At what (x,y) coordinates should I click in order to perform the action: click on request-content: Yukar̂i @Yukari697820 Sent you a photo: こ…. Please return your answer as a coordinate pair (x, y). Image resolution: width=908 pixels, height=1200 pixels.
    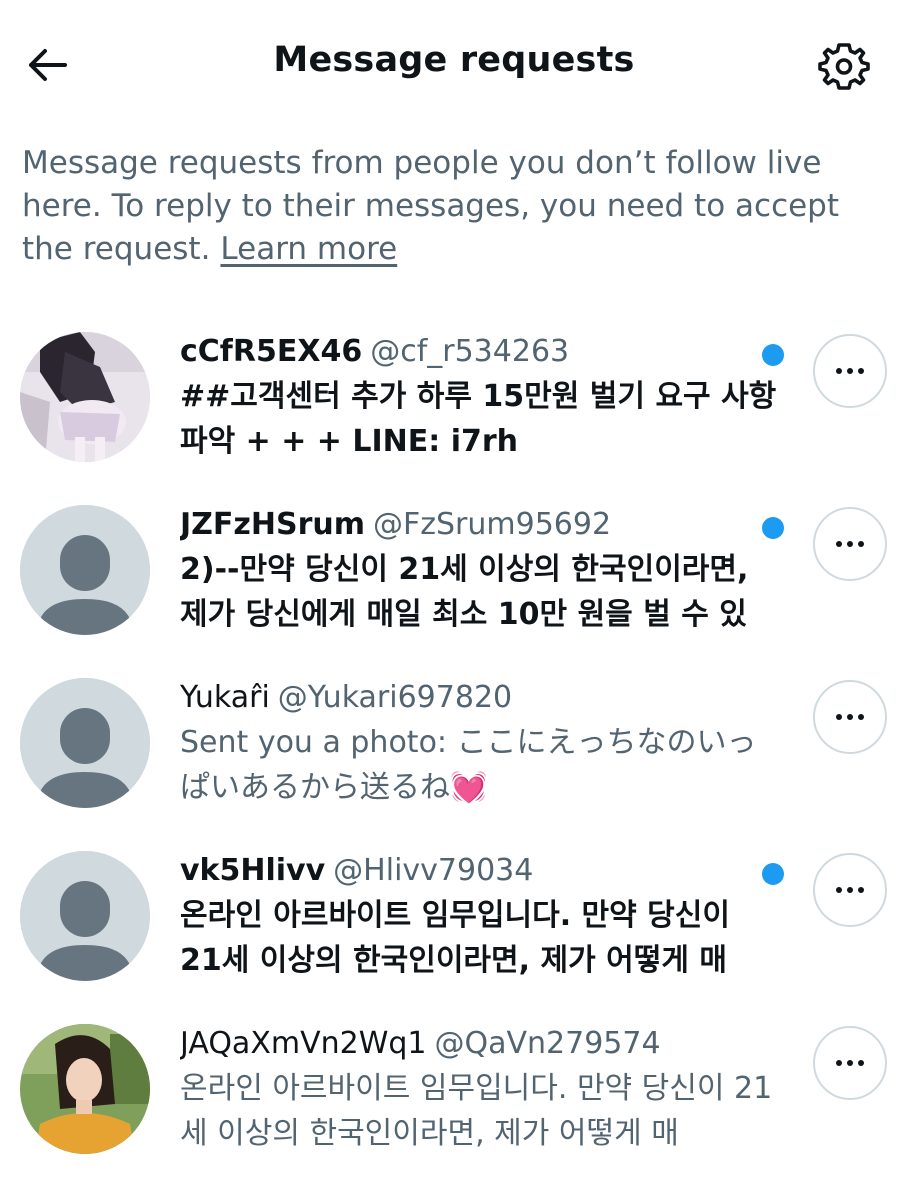
    Looking at the image, I should click on (480, 743).